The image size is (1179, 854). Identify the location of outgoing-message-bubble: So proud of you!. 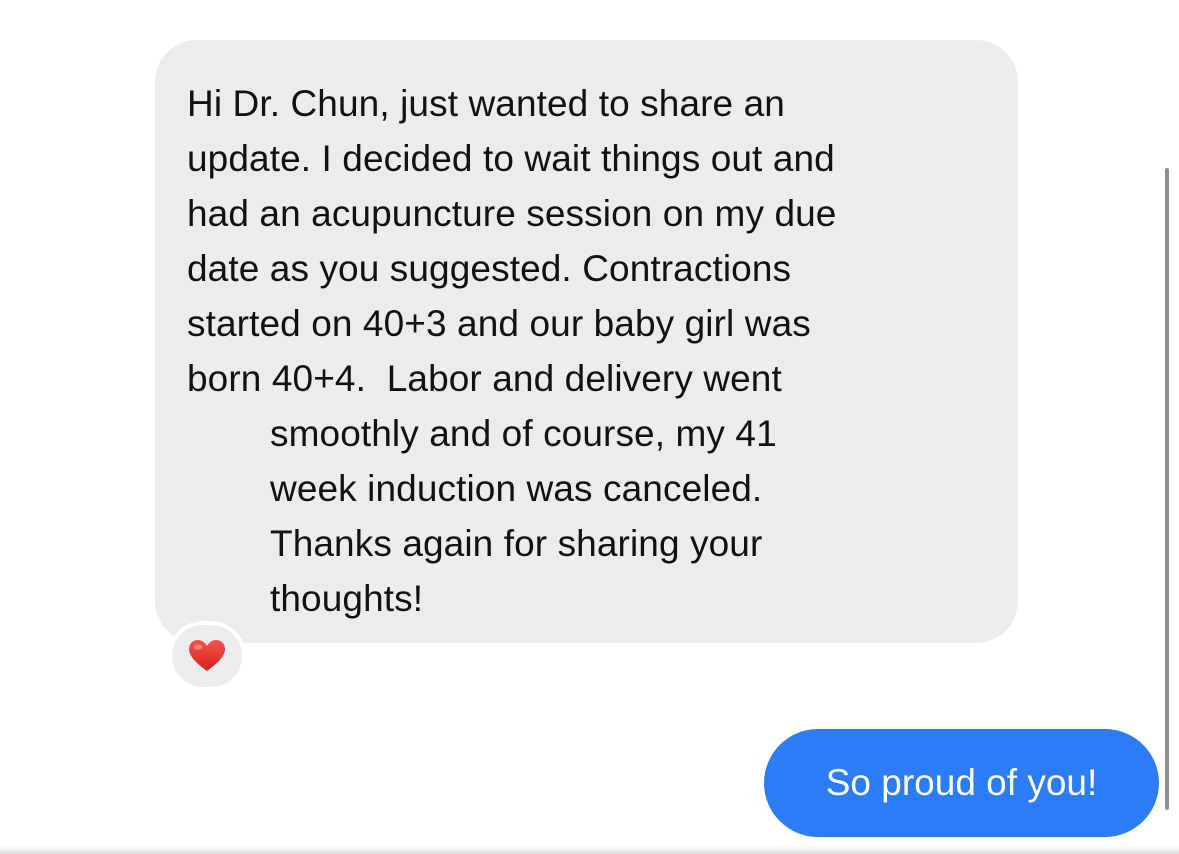
(961, 783).